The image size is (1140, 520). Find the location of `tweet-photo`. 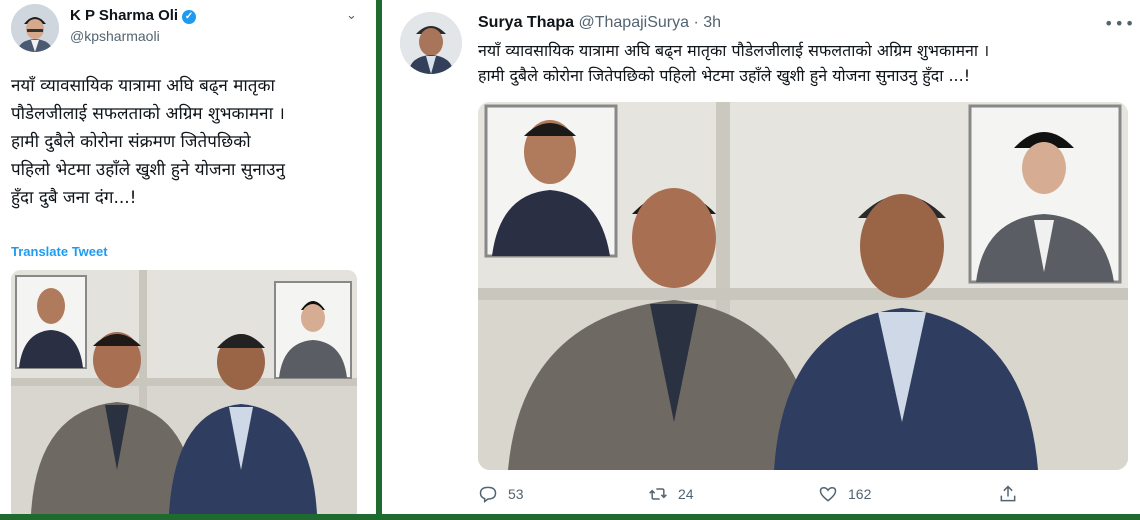

tweet-photo is located at coordinates (184, 392).